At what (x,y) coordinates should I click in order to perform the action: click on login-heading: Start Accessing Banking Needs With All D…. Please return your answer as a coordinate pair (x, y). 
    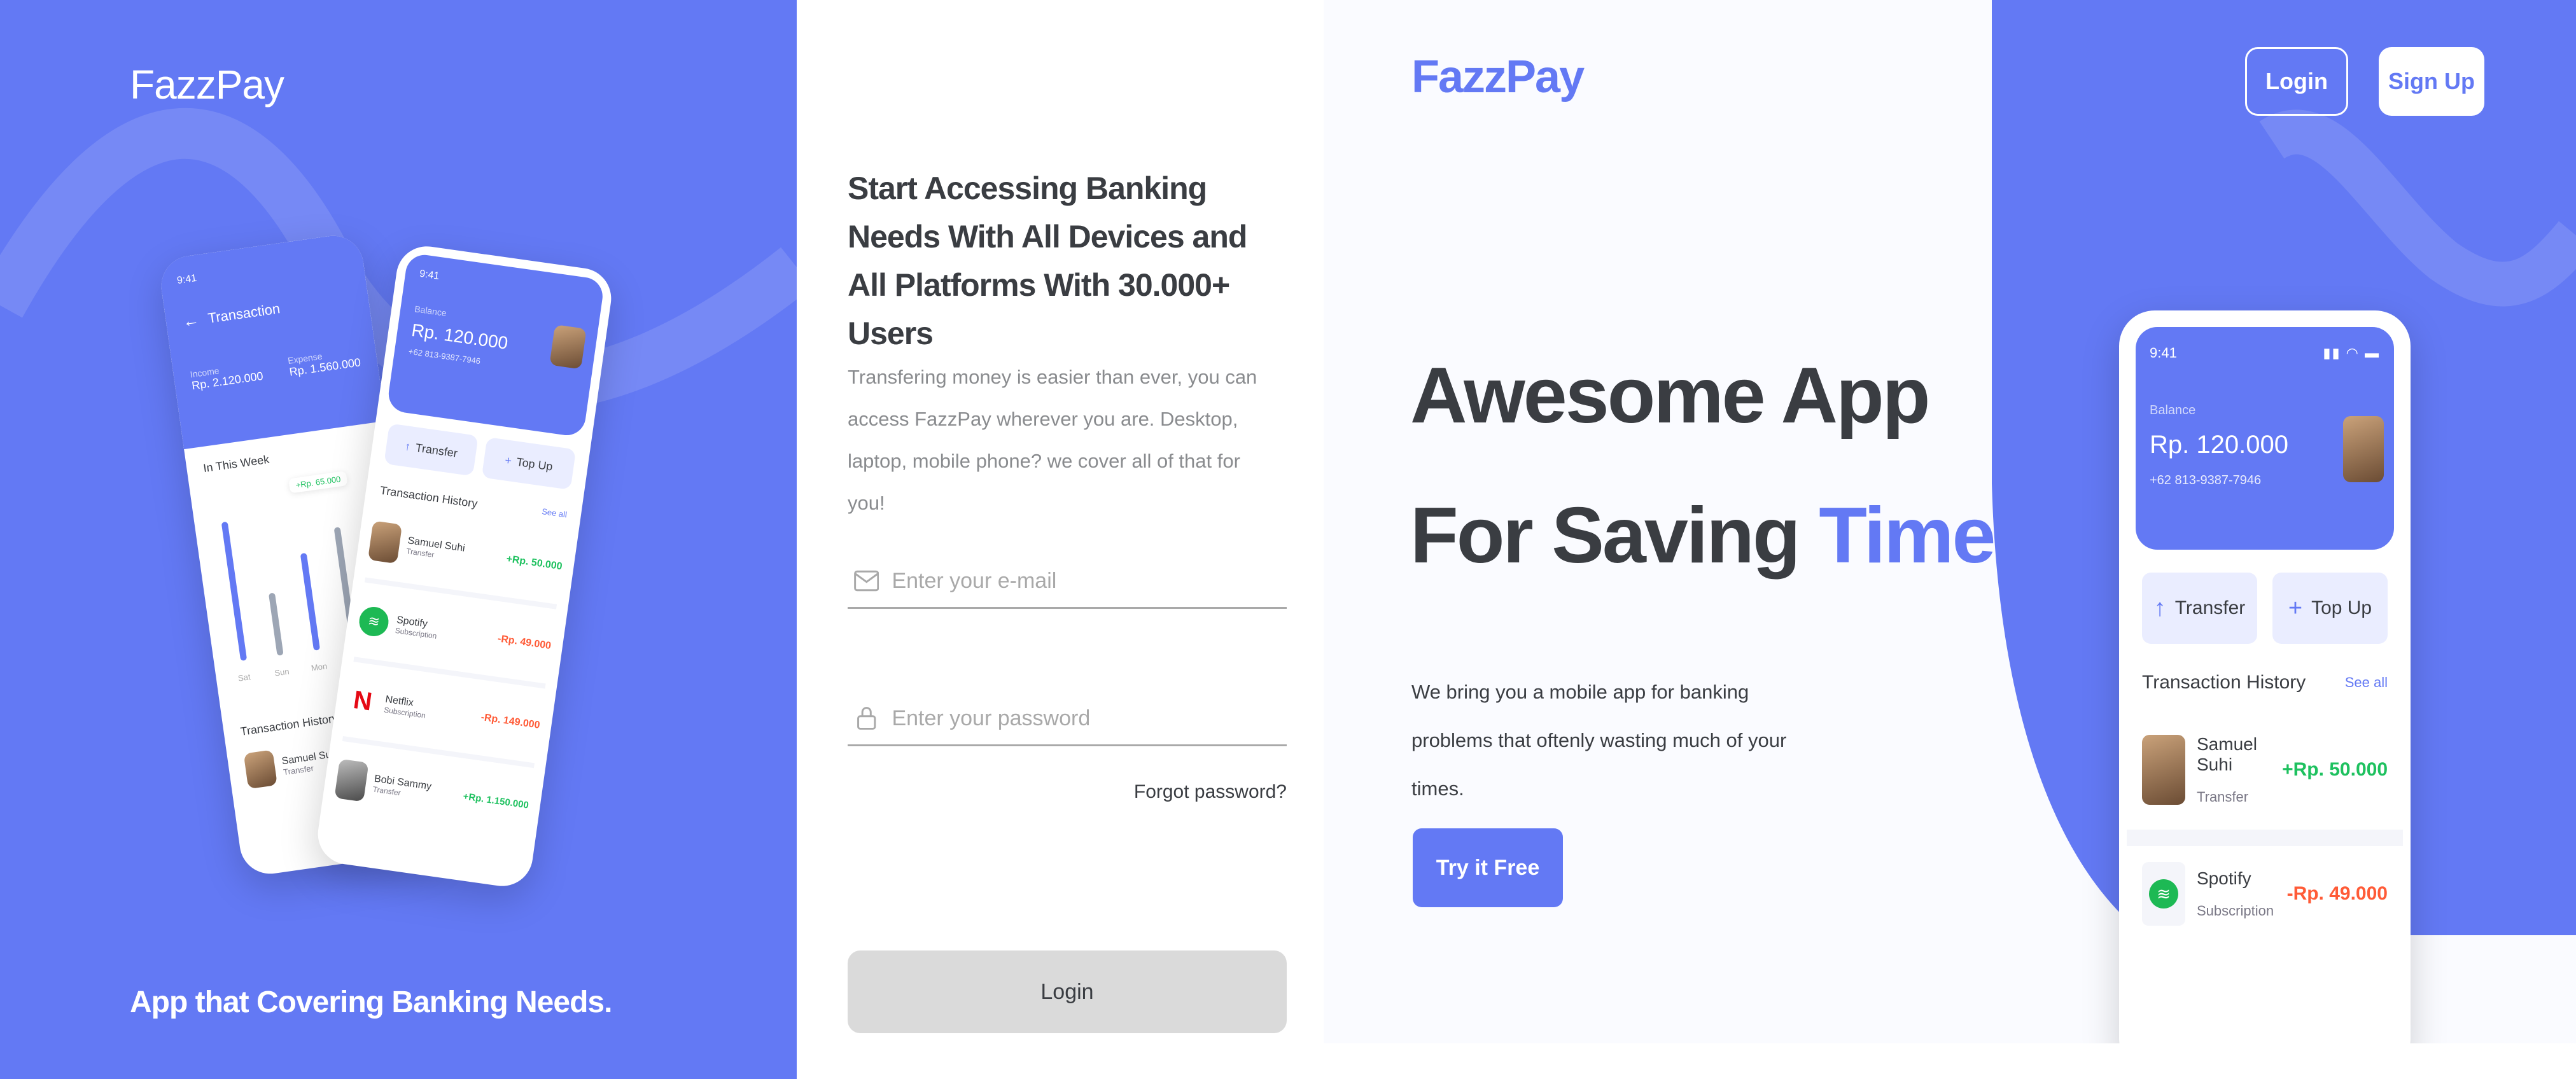
    Looking at the image, I should click on (1047, 261).